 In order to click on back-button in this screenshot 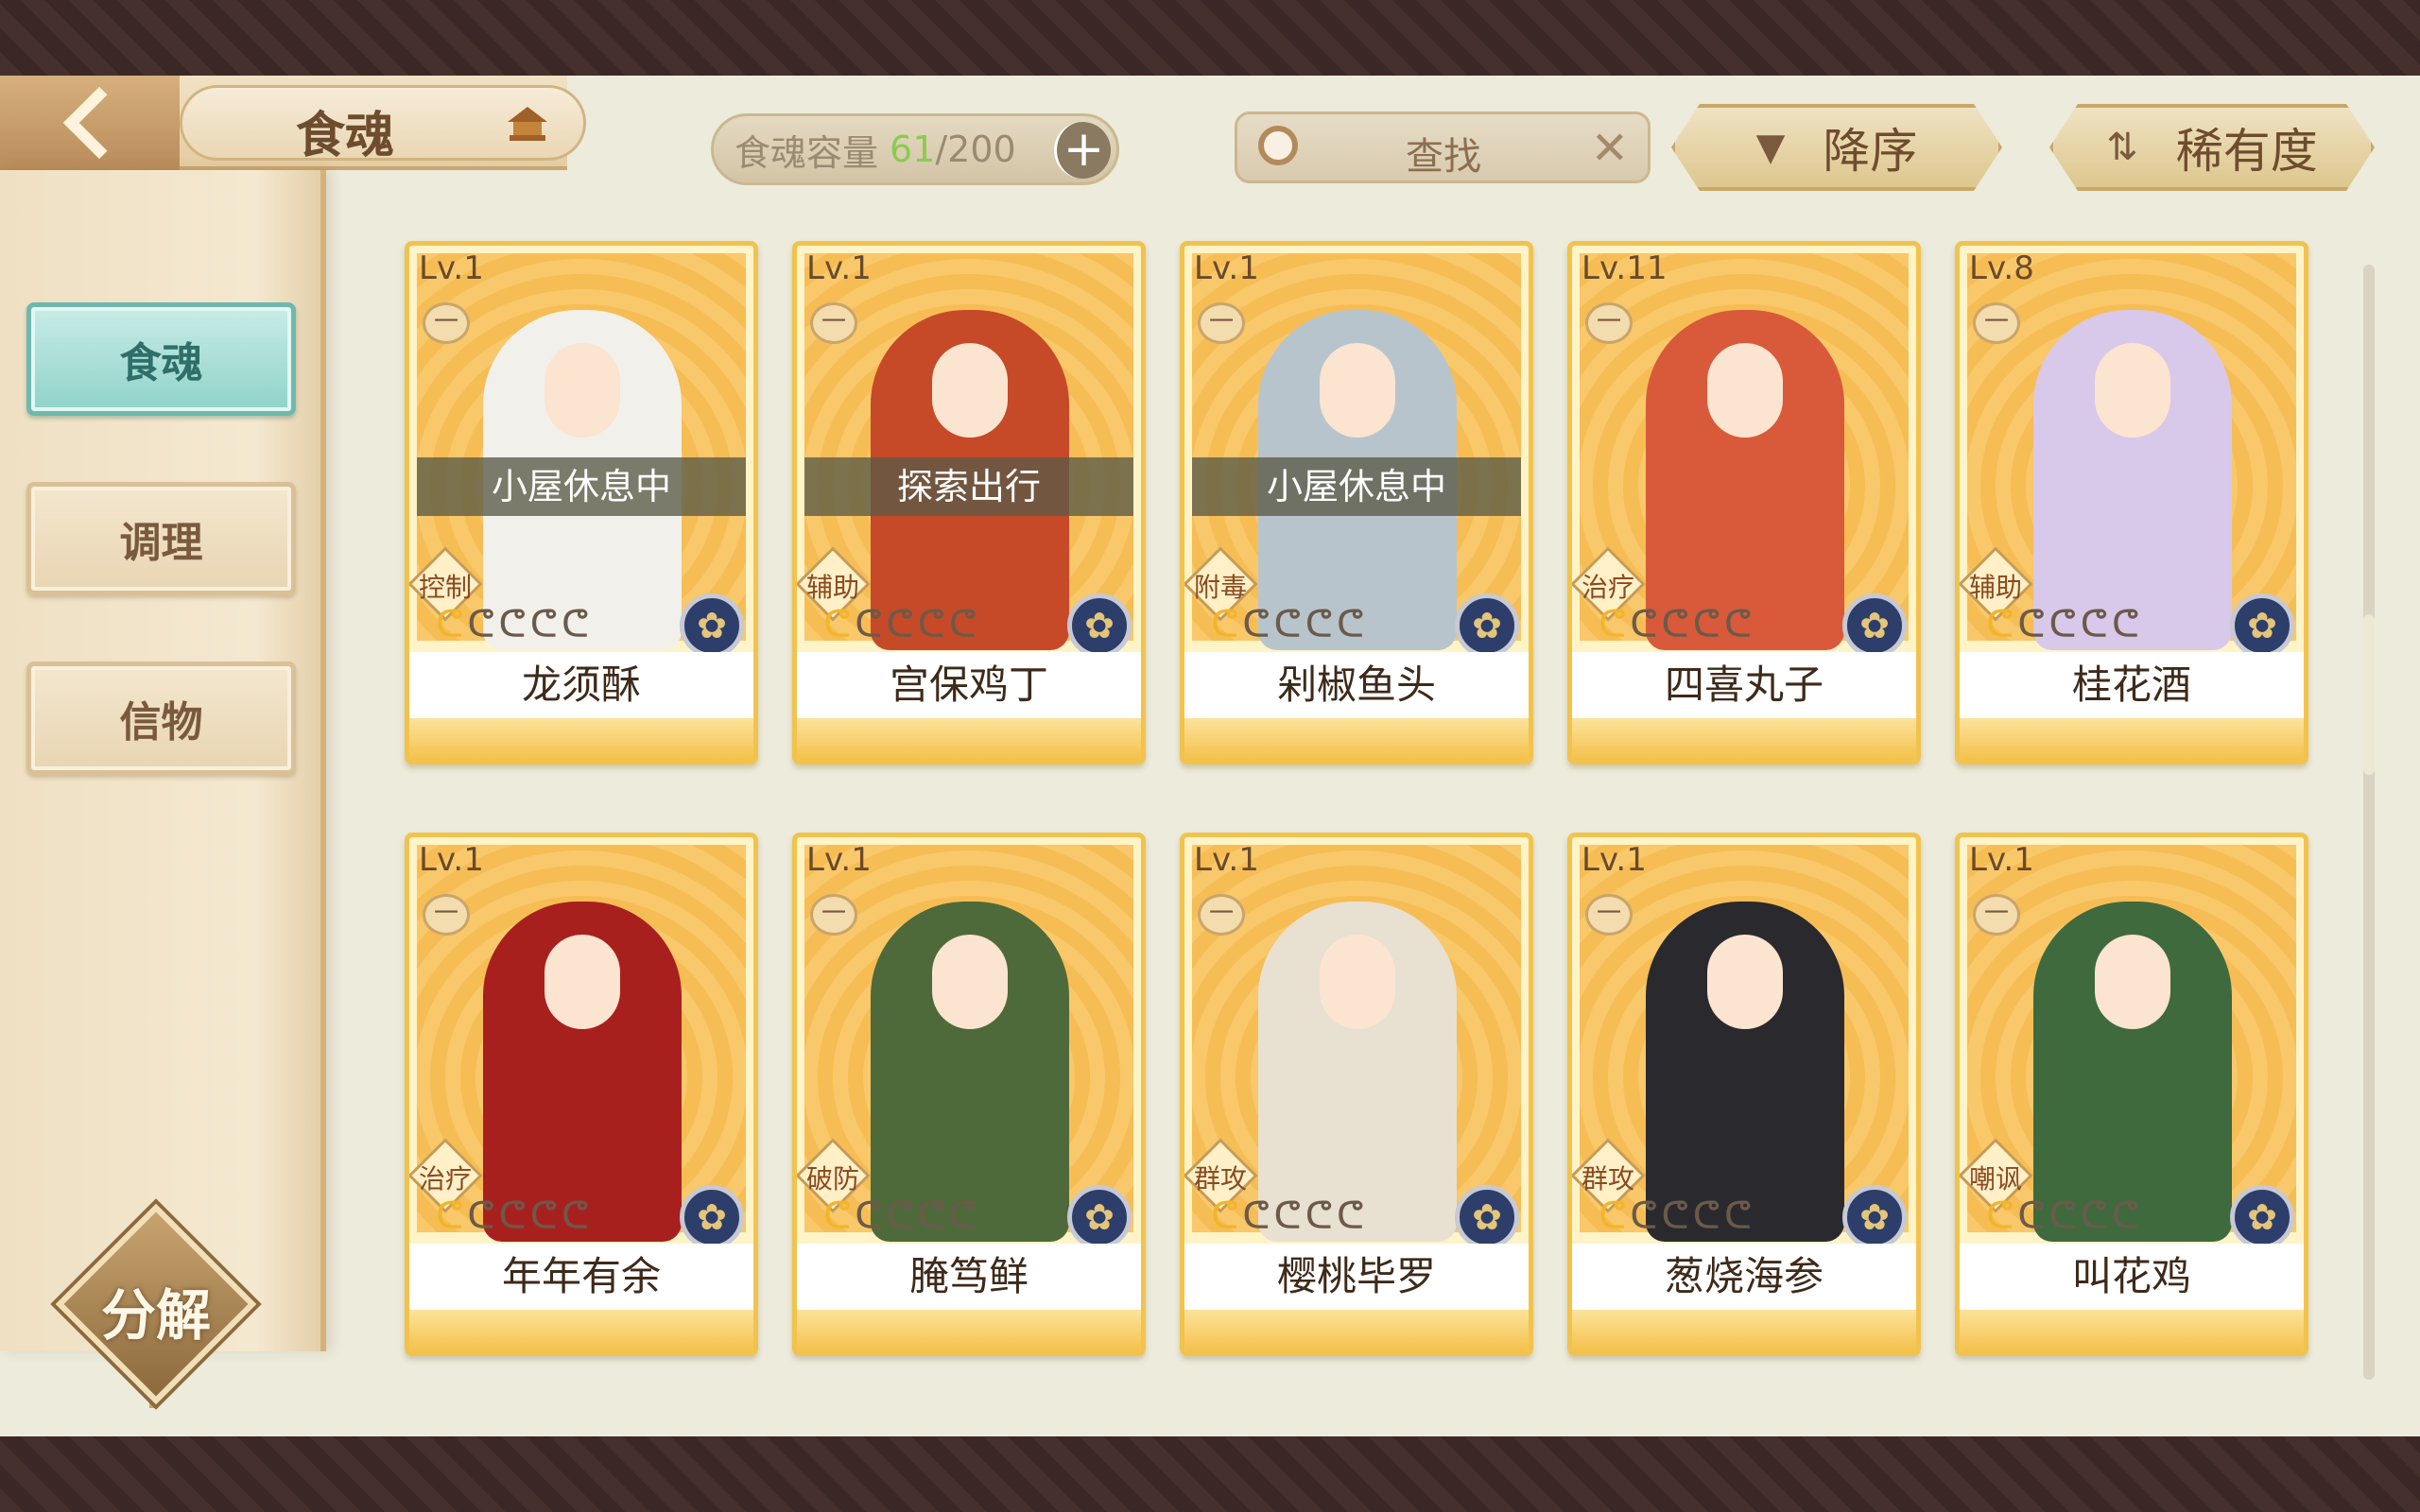, I will do `click(90, 123)`.